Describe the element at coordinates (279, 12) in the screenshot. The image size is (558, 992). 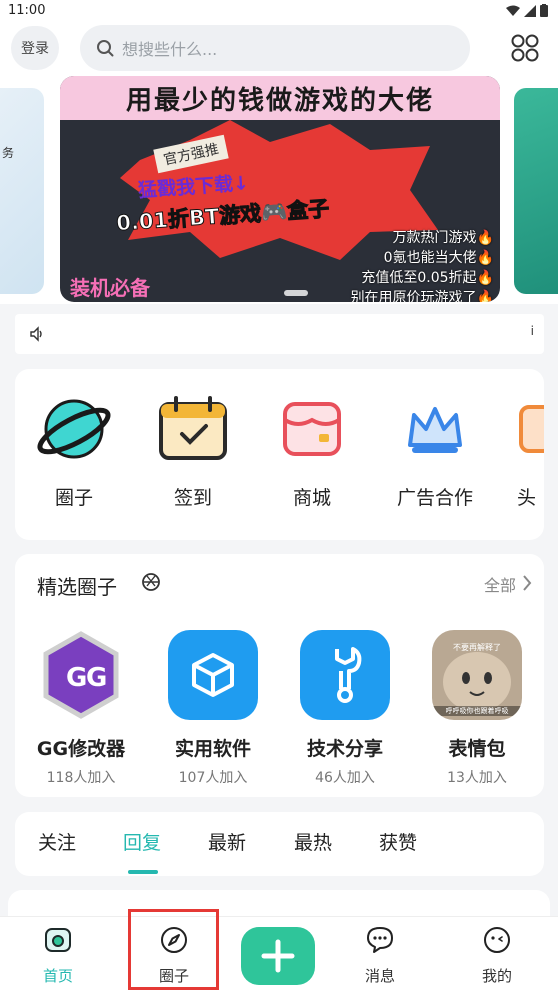
I see `status-bar: 11:00` at that location.